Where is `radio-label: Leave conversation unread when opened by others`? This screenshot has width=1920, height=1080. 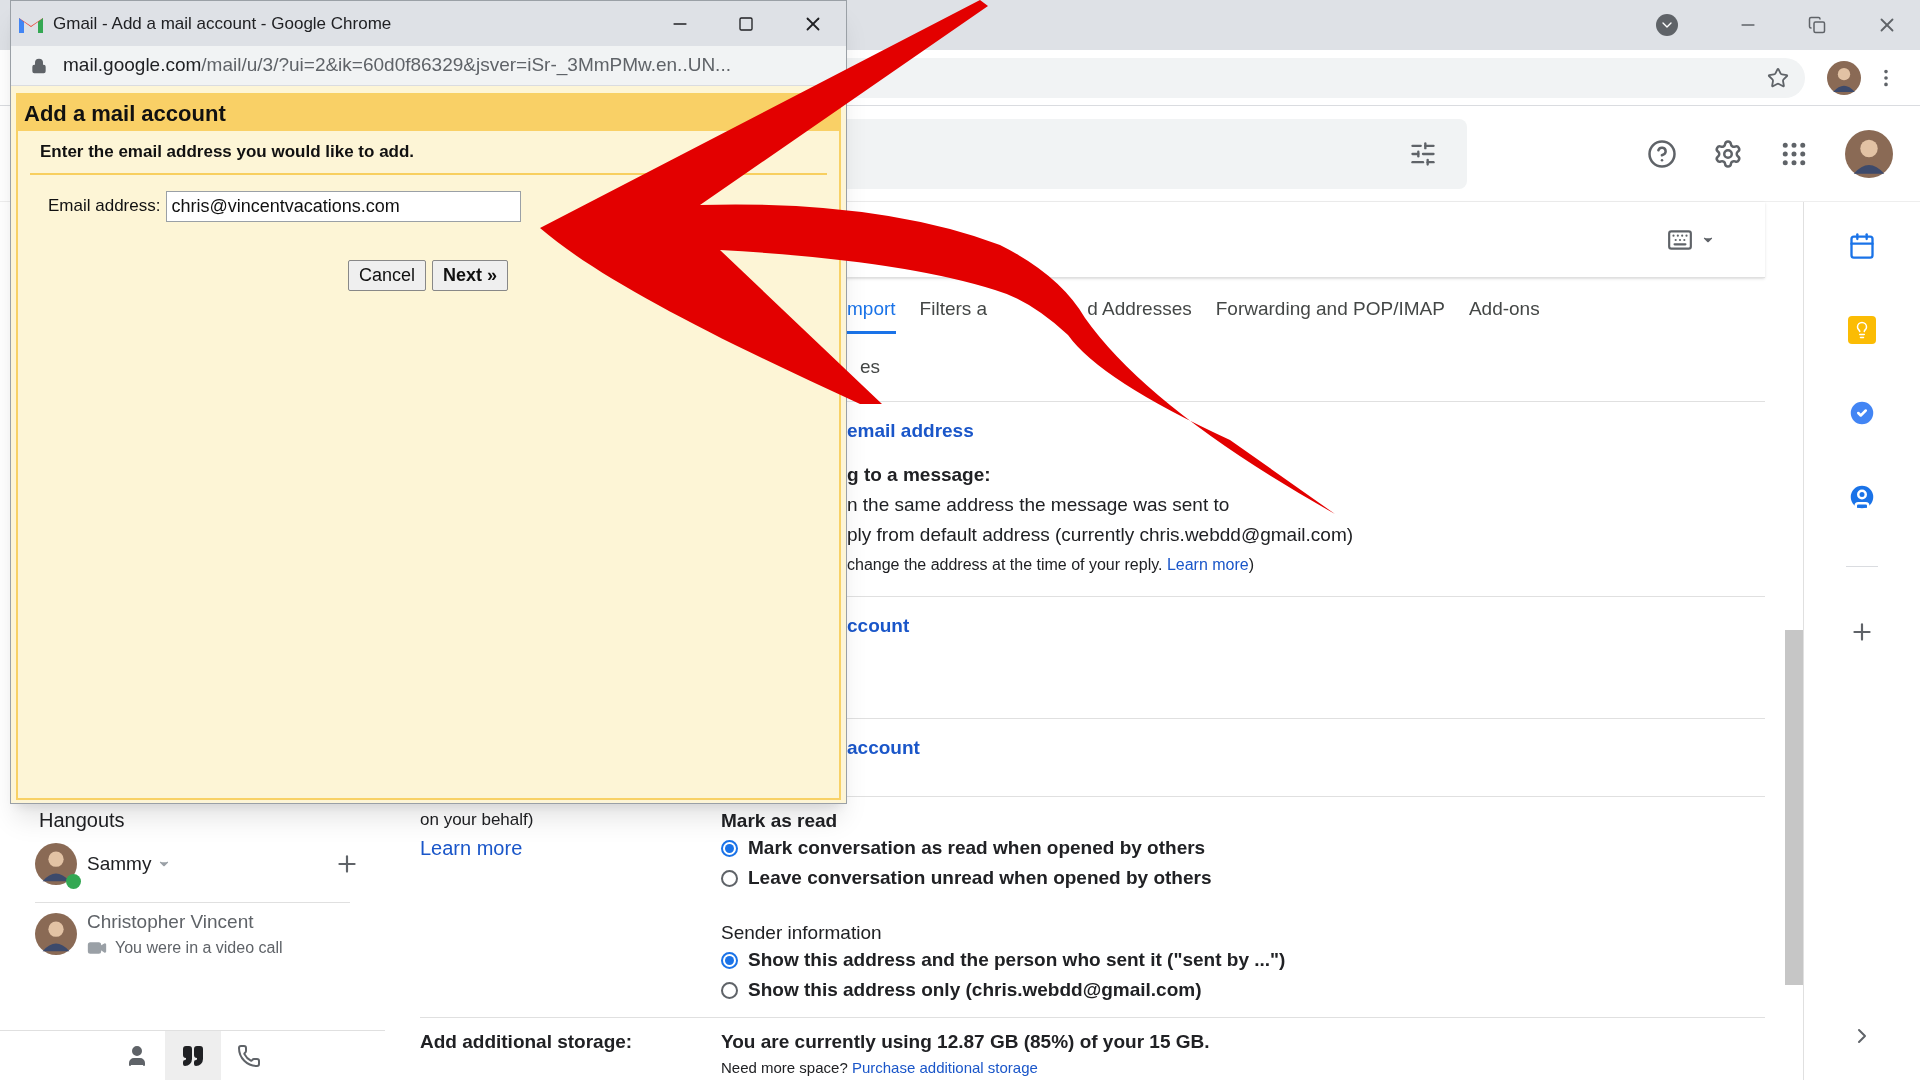
radio-label: Leave conversation unread when opened by others is located at coordinates (980, 877).